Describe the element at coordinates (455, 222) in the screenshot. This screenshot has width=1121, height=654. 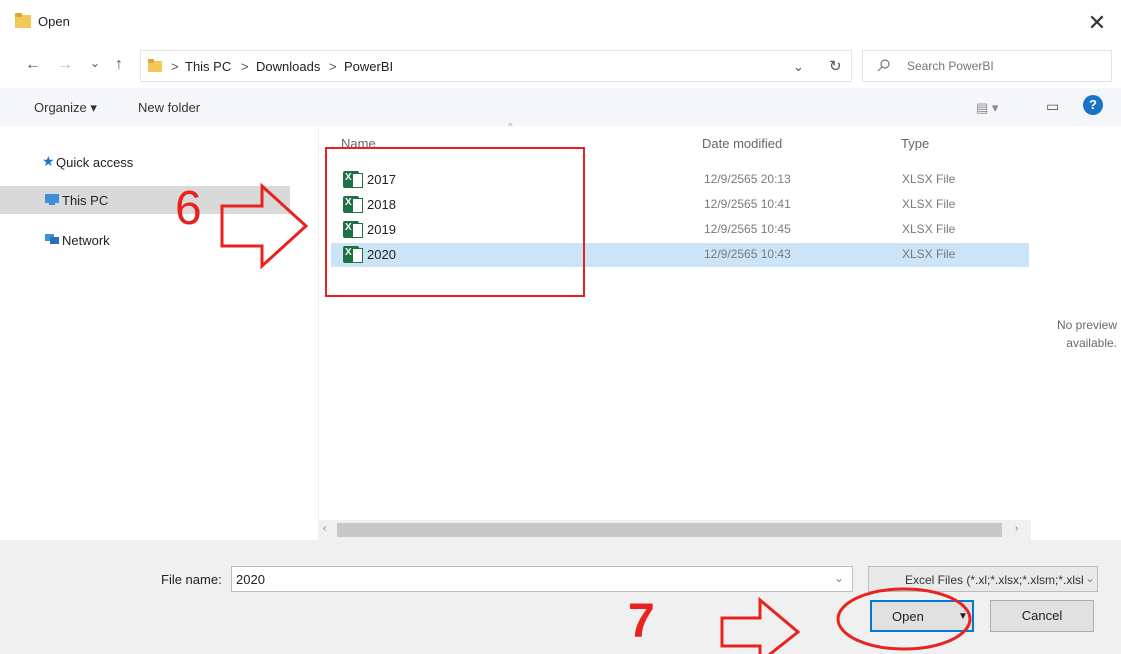
I see `selection-highlight-box` at that location.